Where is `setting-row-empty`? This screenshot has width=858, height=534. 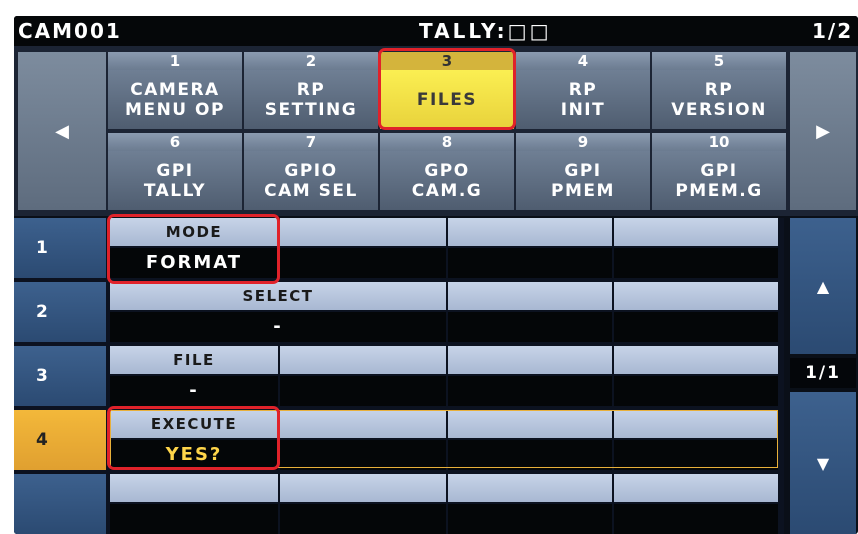 setting-row-empty is located at coordinates (399, 504).